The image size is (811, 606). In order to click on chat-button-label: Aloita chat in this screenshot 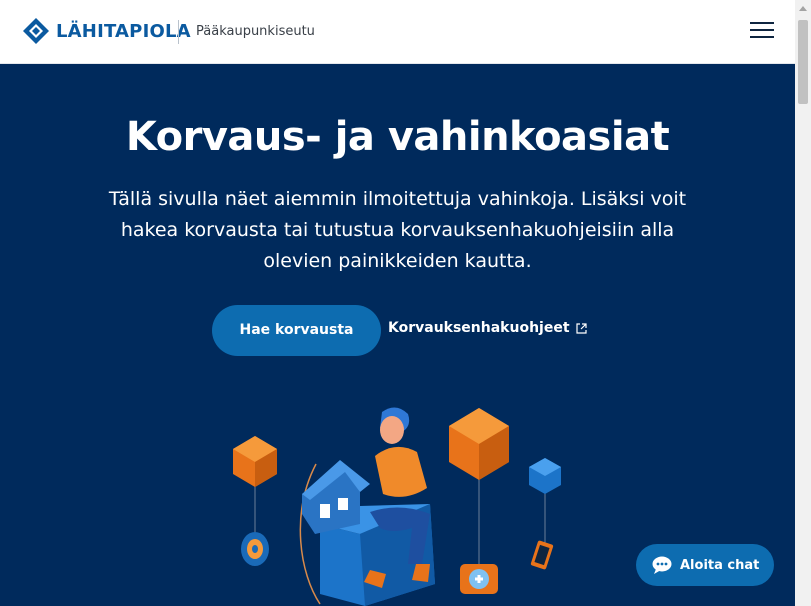, I will do `click(720, 565)`.